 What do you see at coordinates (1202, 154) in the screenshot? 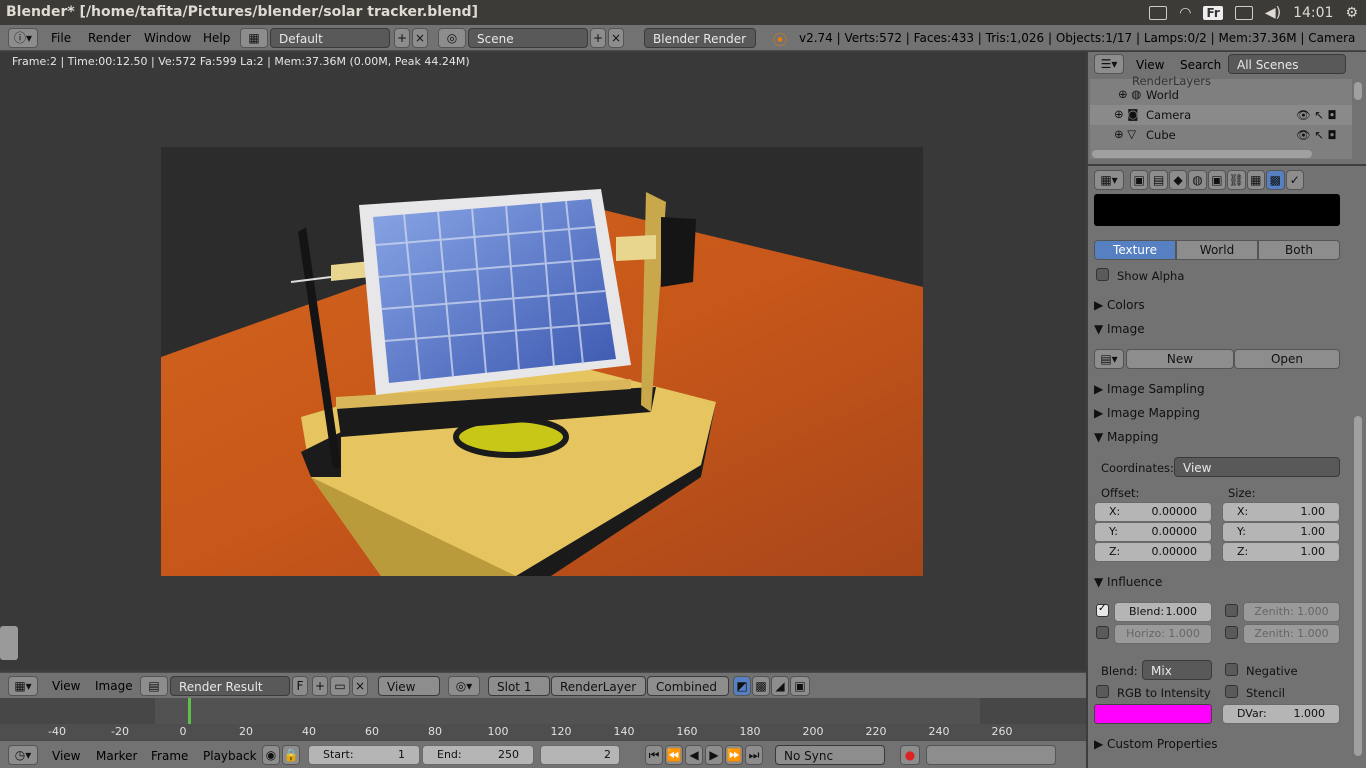
I see `outliner-hscrollbar` at bounding box center [1202, 154].